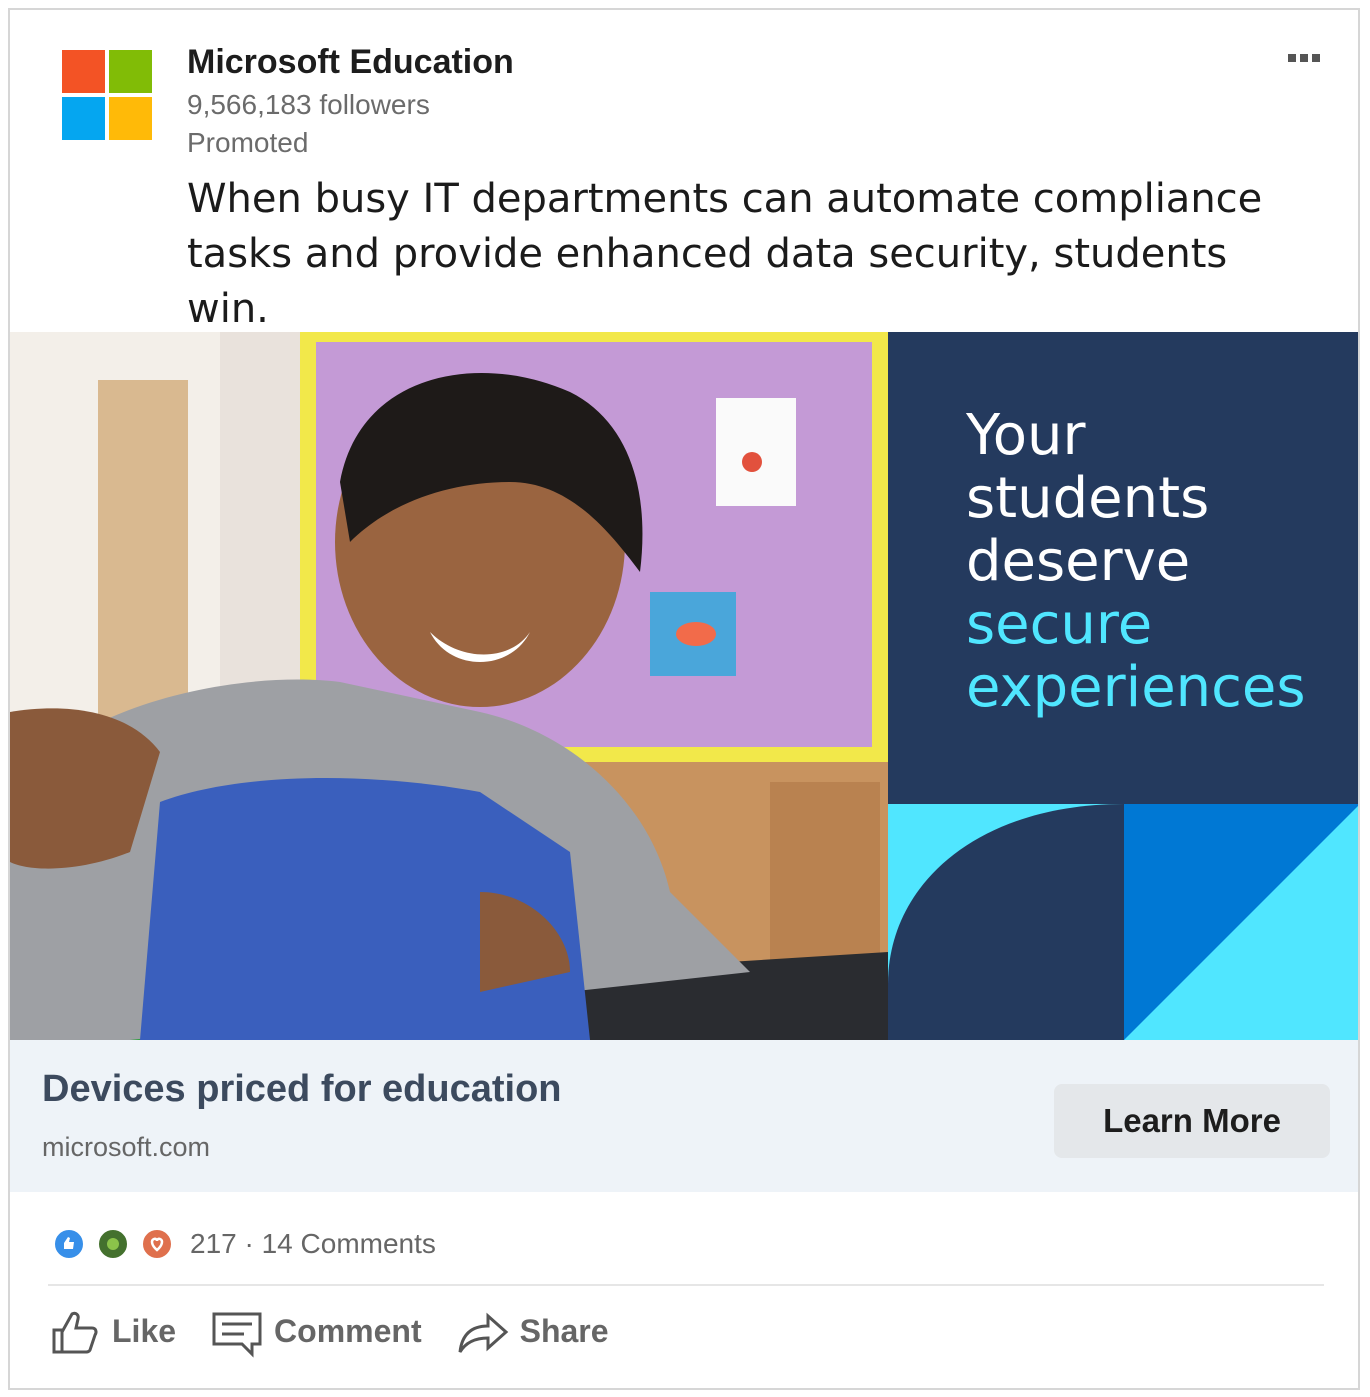 The width and height of the screenshot is (1370, 1397). Describe the element at coordinates (157, 1244) in the screenshot. I see `love-reaction-icon` at that location.